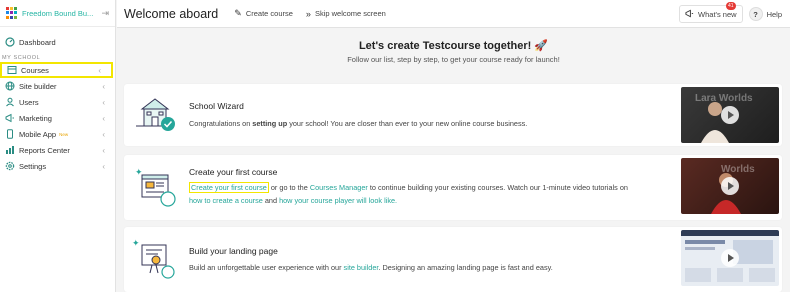  Describe the element at coordinates (10, 42) in the screenshot. I see `dashboard-icon` at that location.